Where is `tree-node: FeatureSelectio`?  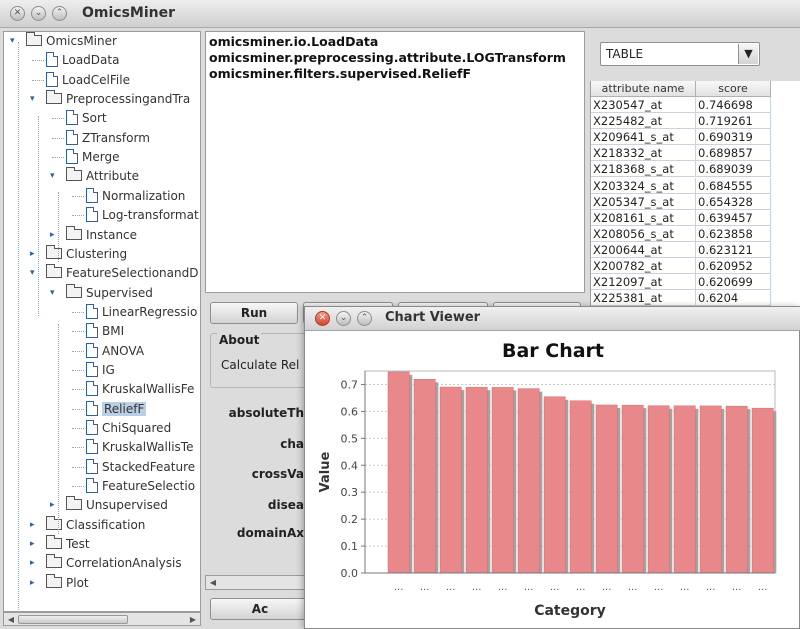 tree-node: FeatureSelectio is located at coordinates (140, 486).